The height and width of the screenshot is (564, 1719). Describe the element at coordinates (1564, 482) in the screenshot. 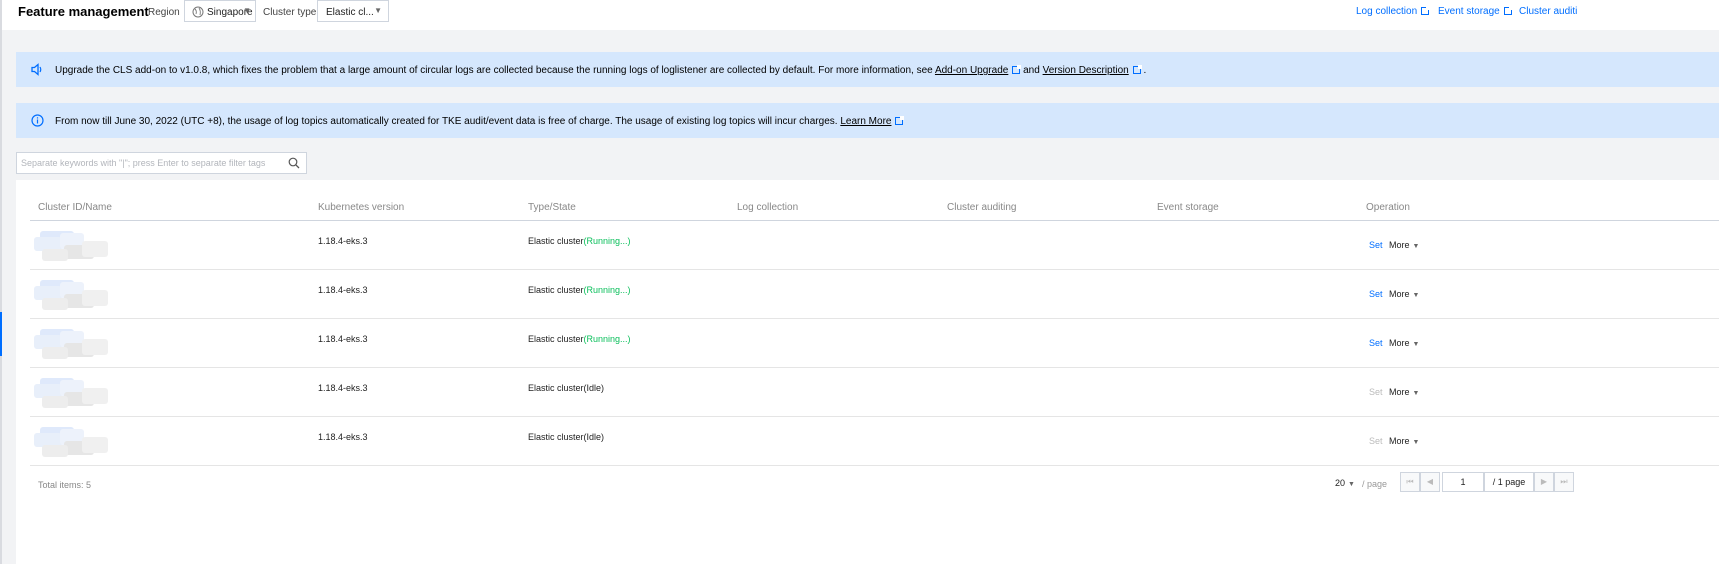

I see `last-page-button: ⏭` at that location.